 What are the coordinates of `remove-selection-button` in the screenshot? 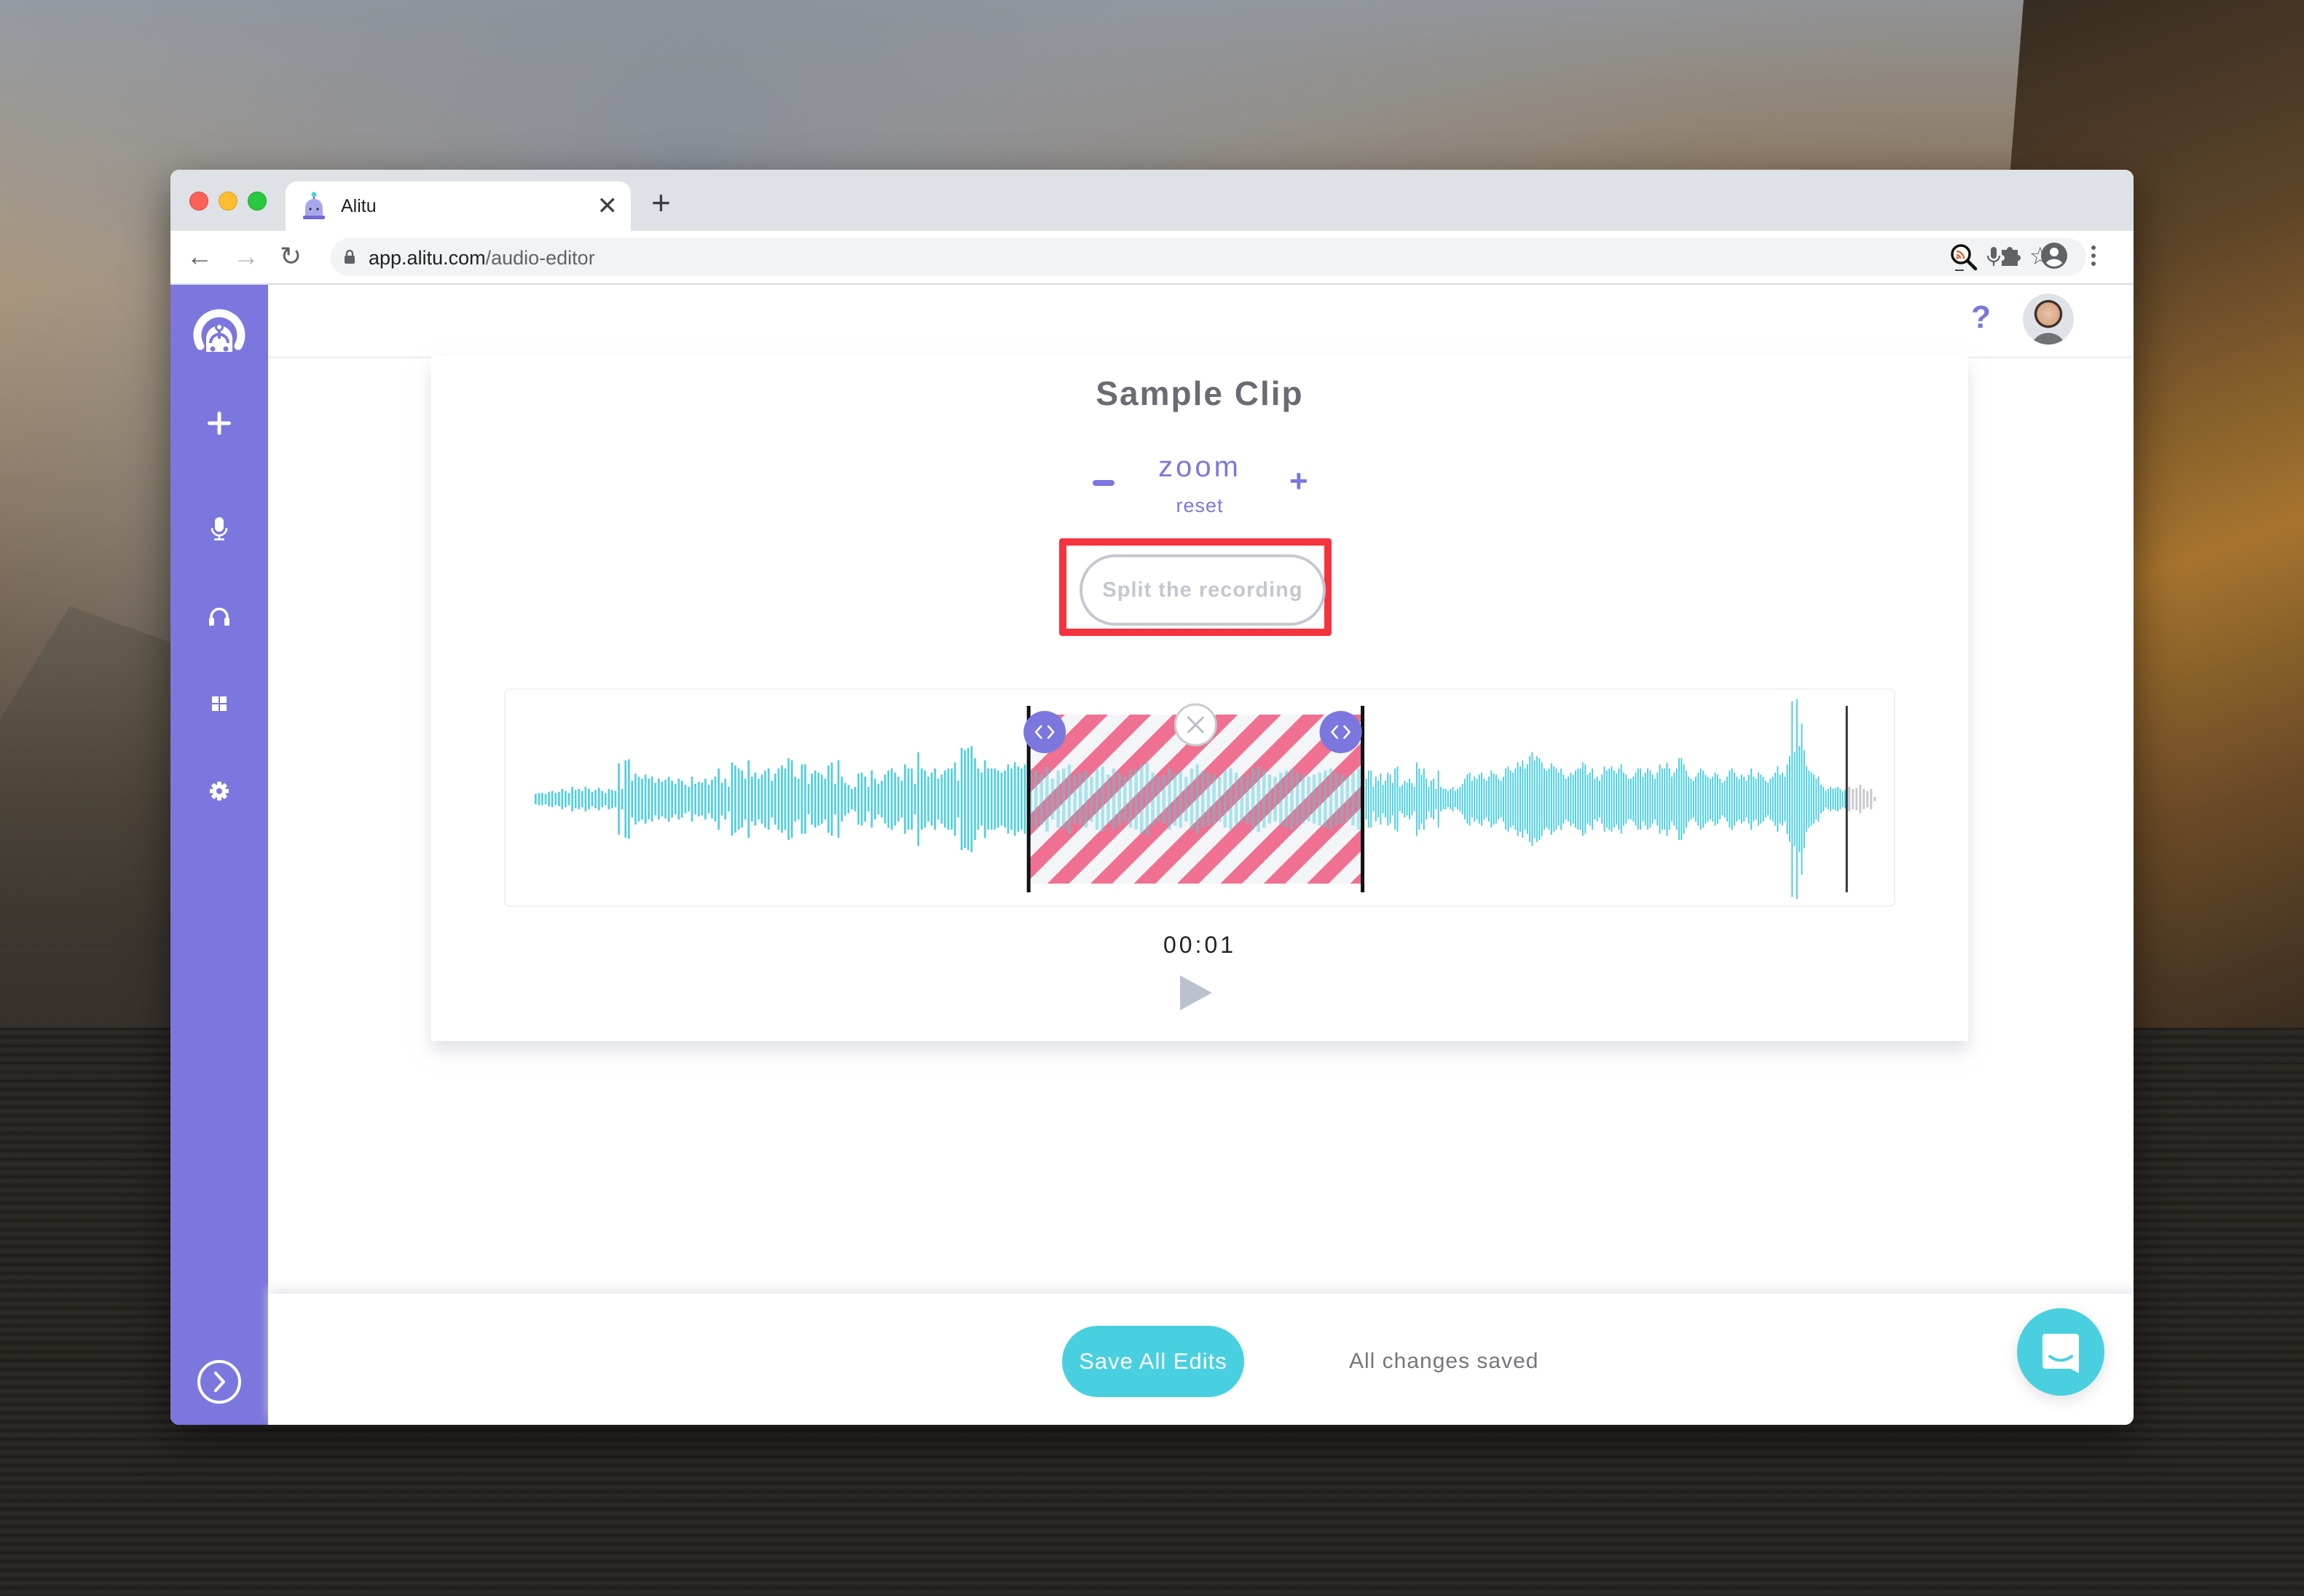 It's located at (1195, 725).